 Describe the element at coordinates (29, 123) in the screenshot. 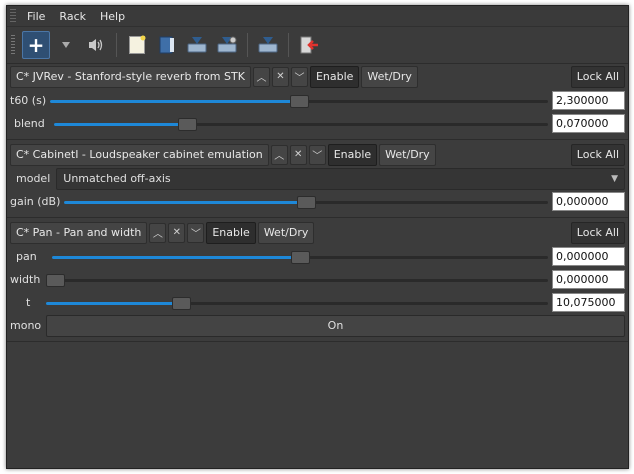

I see `control-label: blend` at that location.